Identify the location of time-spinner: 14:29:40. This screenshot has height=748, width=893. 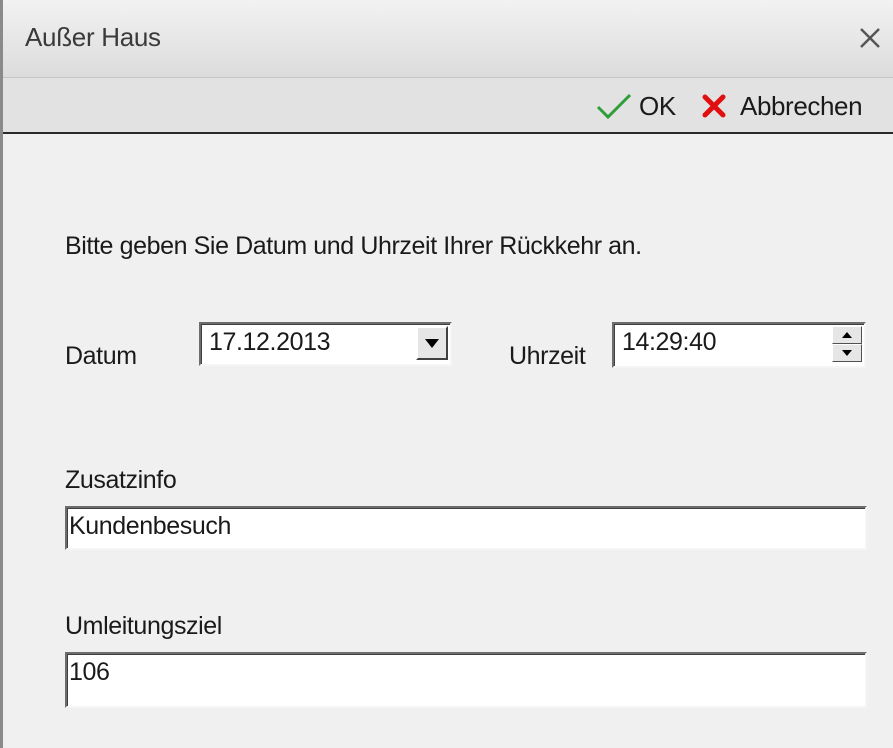
(739, 345).